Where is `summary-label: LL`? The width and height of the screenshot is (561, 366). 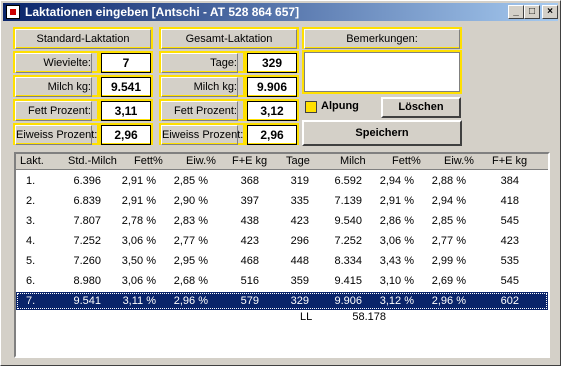 summary-label: LL is located at coordinates (306, 317).